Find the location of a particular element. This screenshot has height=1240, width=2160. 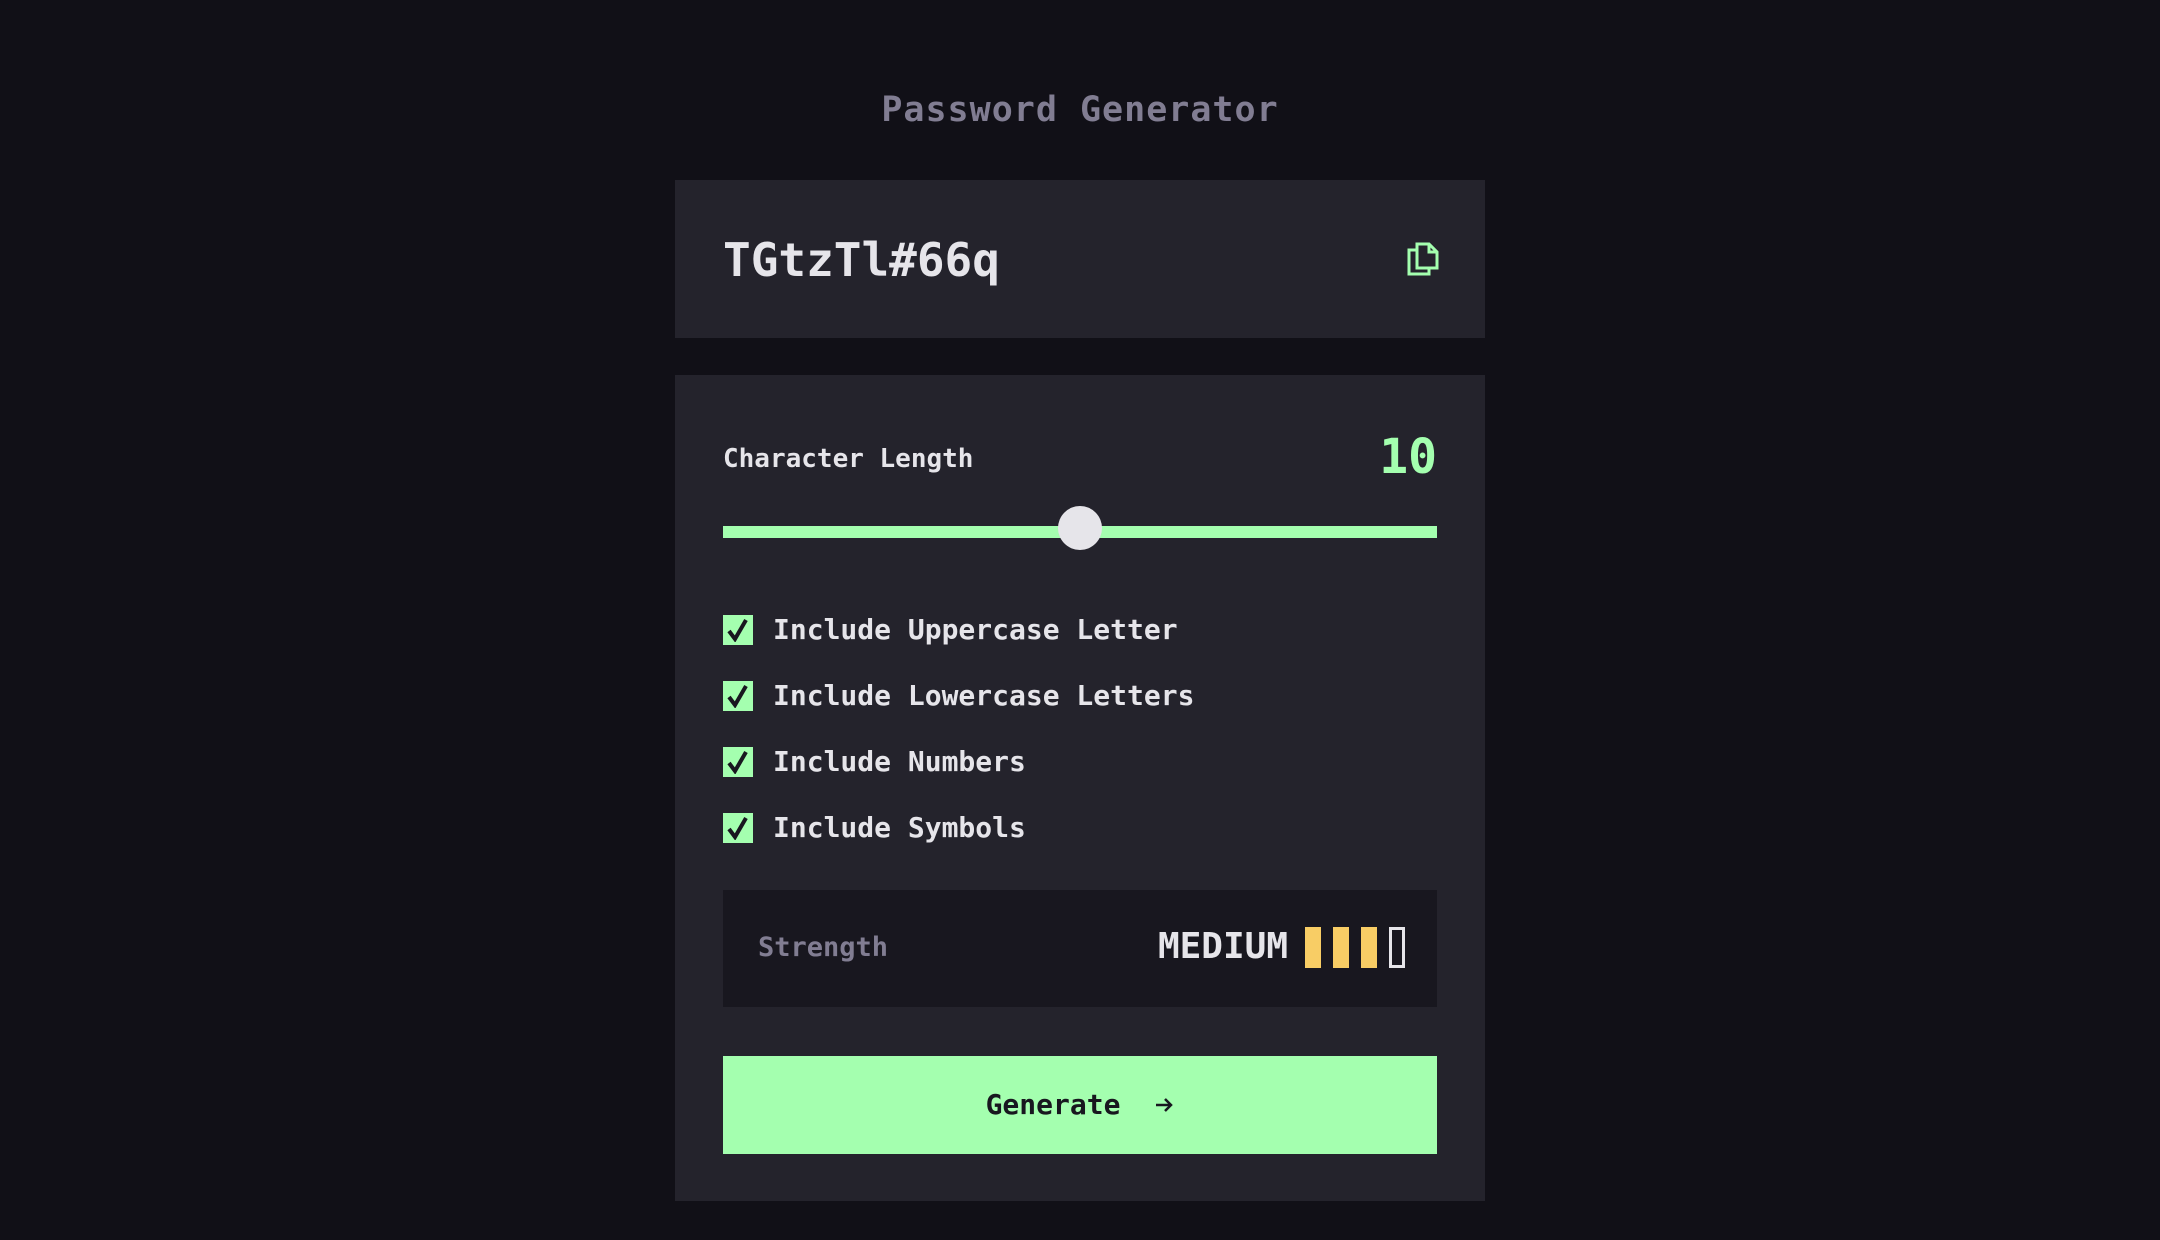

copy-icon is located at coordinates (1423, 259).